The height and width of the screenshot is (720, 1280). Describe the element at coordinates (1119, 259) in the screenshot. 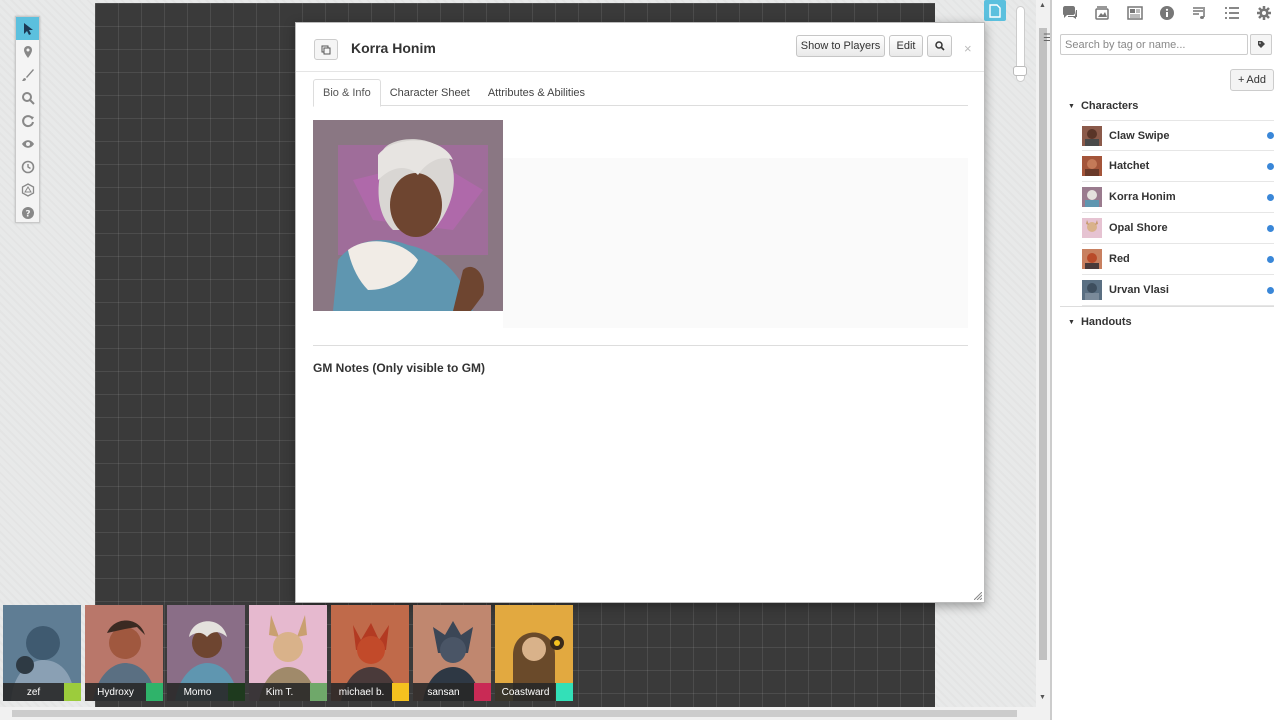

I see `character-name: Red` at that location.